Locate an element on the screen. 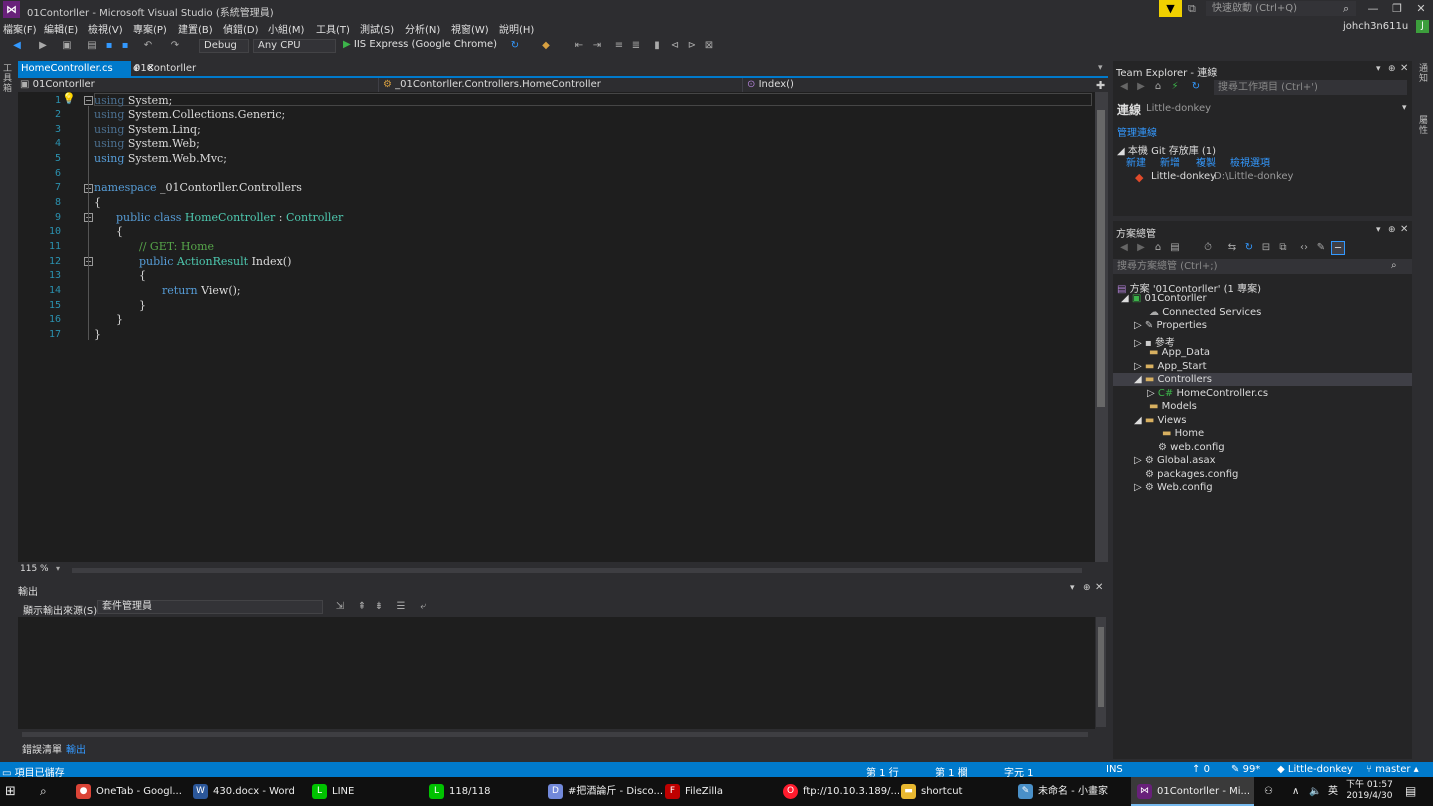 The height and width of the screenshot is (806, 1433). tab-overflow-icon: ▾ is located at coordinates (1100, 68).